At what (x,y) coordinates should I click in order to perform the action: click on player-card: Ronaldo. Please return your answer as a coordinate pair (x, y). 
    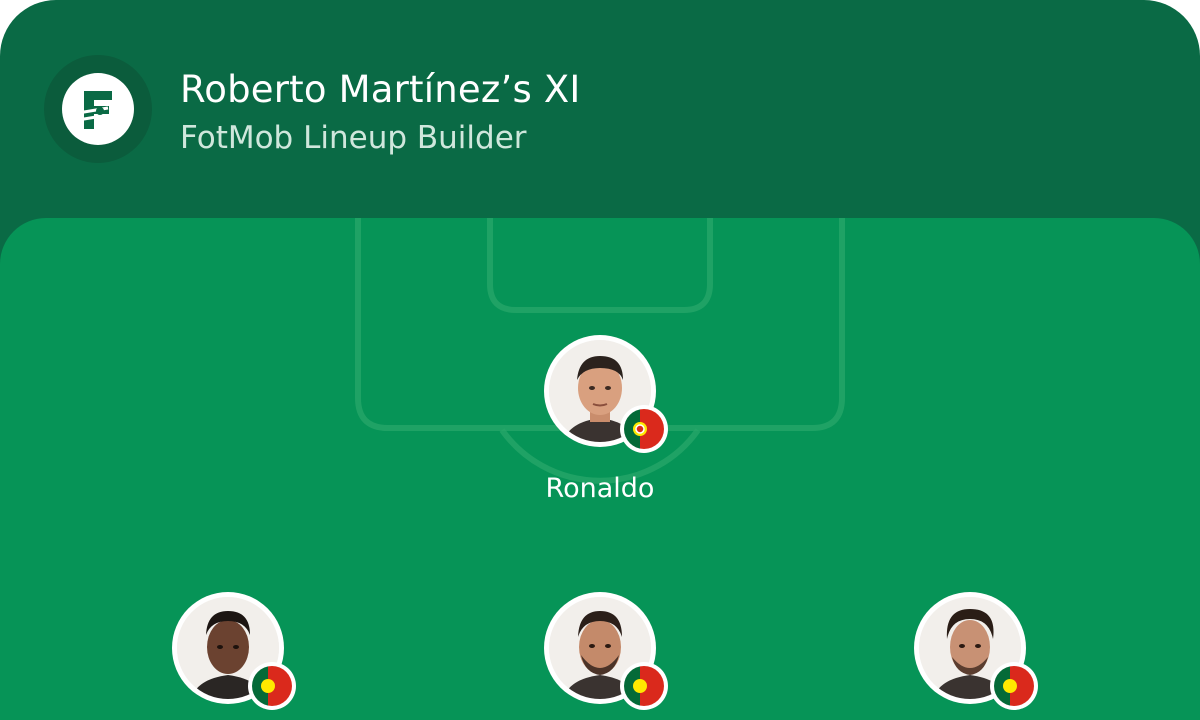
    Looking at the image, I should click on (600, 419).